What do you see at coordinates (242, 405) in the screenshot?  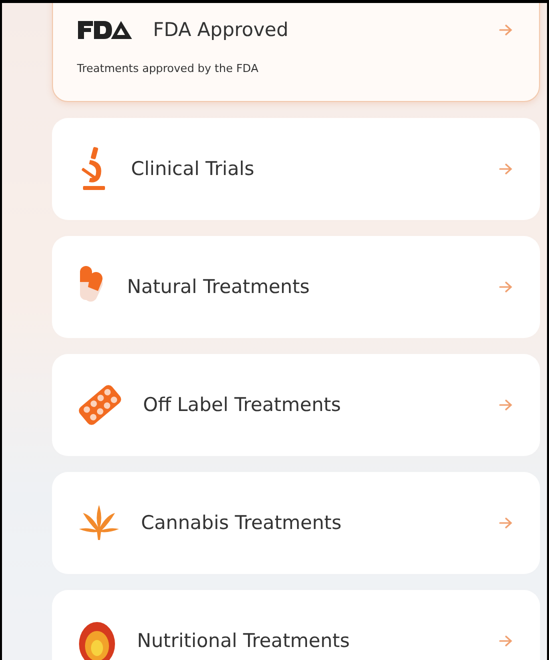 I see `category-title: Off Label Treatments` at bounding box center [242, 405].